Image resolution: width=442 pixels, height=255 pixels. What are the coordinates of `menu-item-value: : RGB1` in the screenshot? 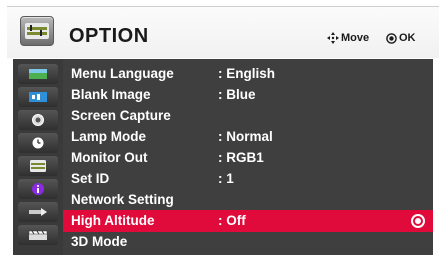 It's located at (241, 157).